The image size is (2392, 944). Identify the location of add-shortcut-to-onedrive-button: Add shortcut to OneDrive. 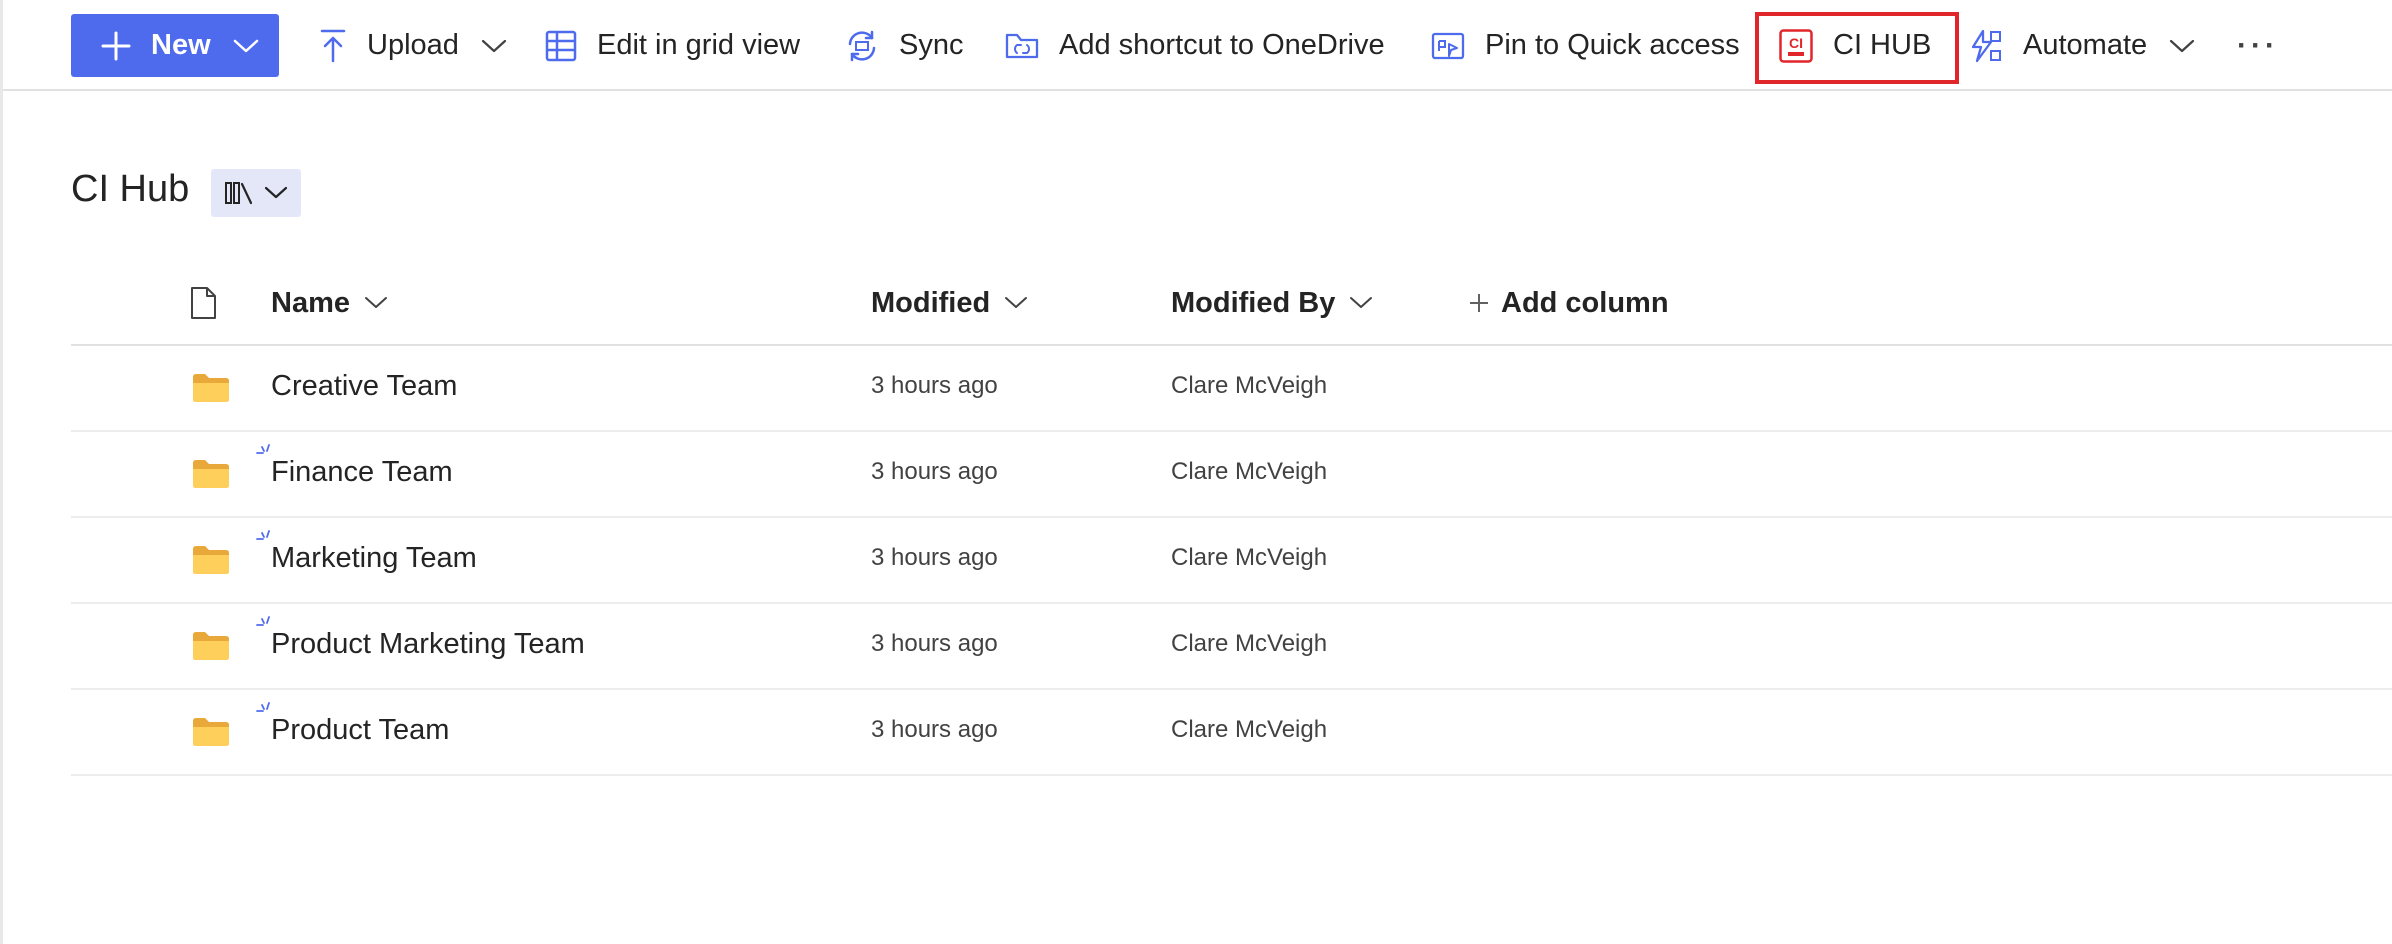
(1195, 45).